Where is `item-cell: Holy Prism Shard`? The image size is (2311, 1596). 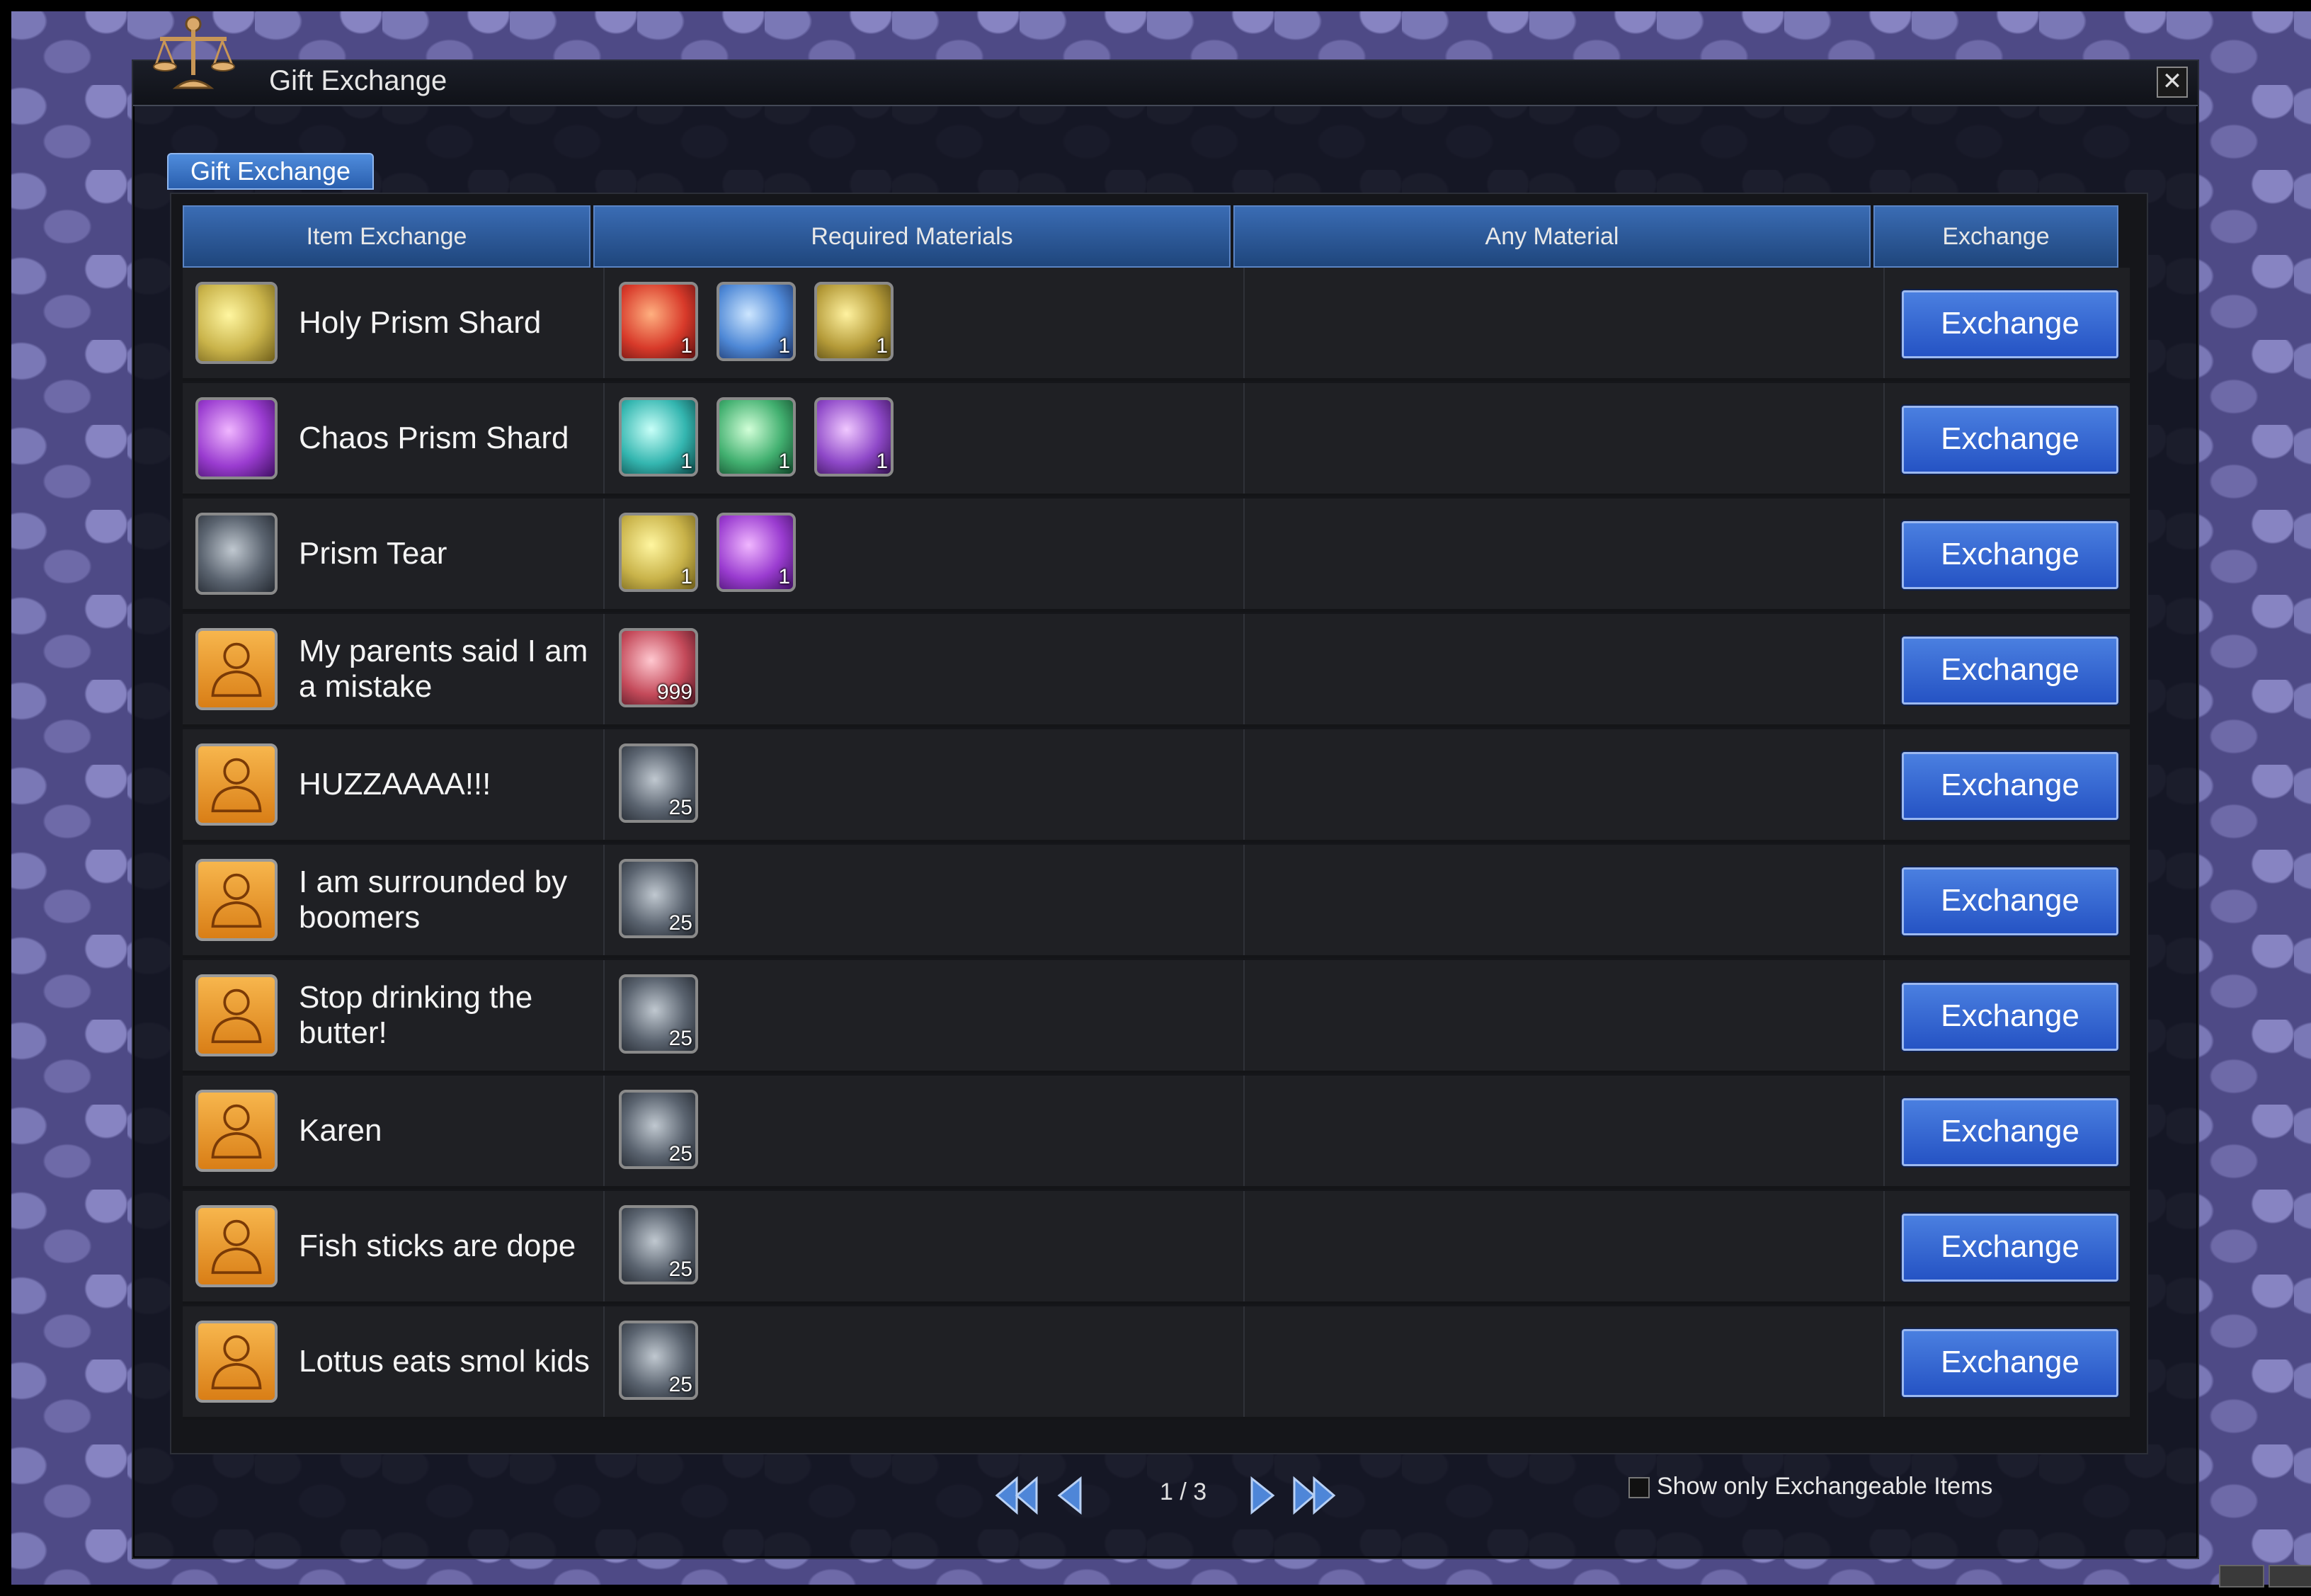 item-cell: Holy Prism Shard is located at coordinates (394, 323).